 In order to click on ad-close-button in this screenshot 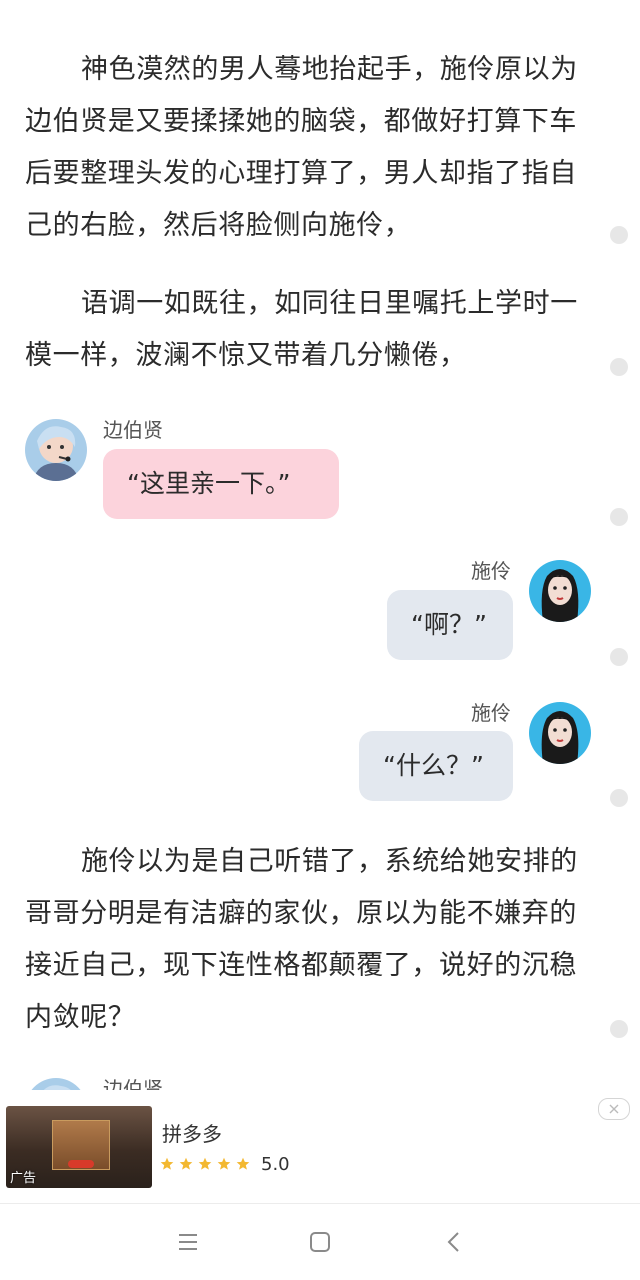, I will do `click(614, 1109)`.